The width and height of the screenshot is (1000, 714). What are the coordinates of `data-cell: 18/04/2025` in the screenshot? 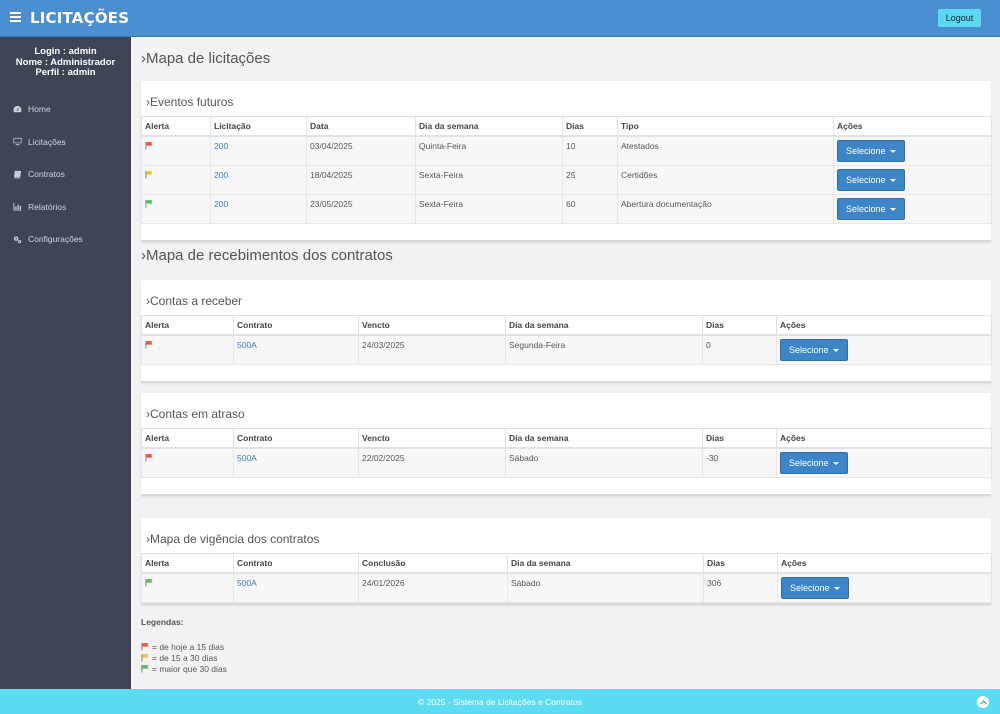 It's located at (361, 180).